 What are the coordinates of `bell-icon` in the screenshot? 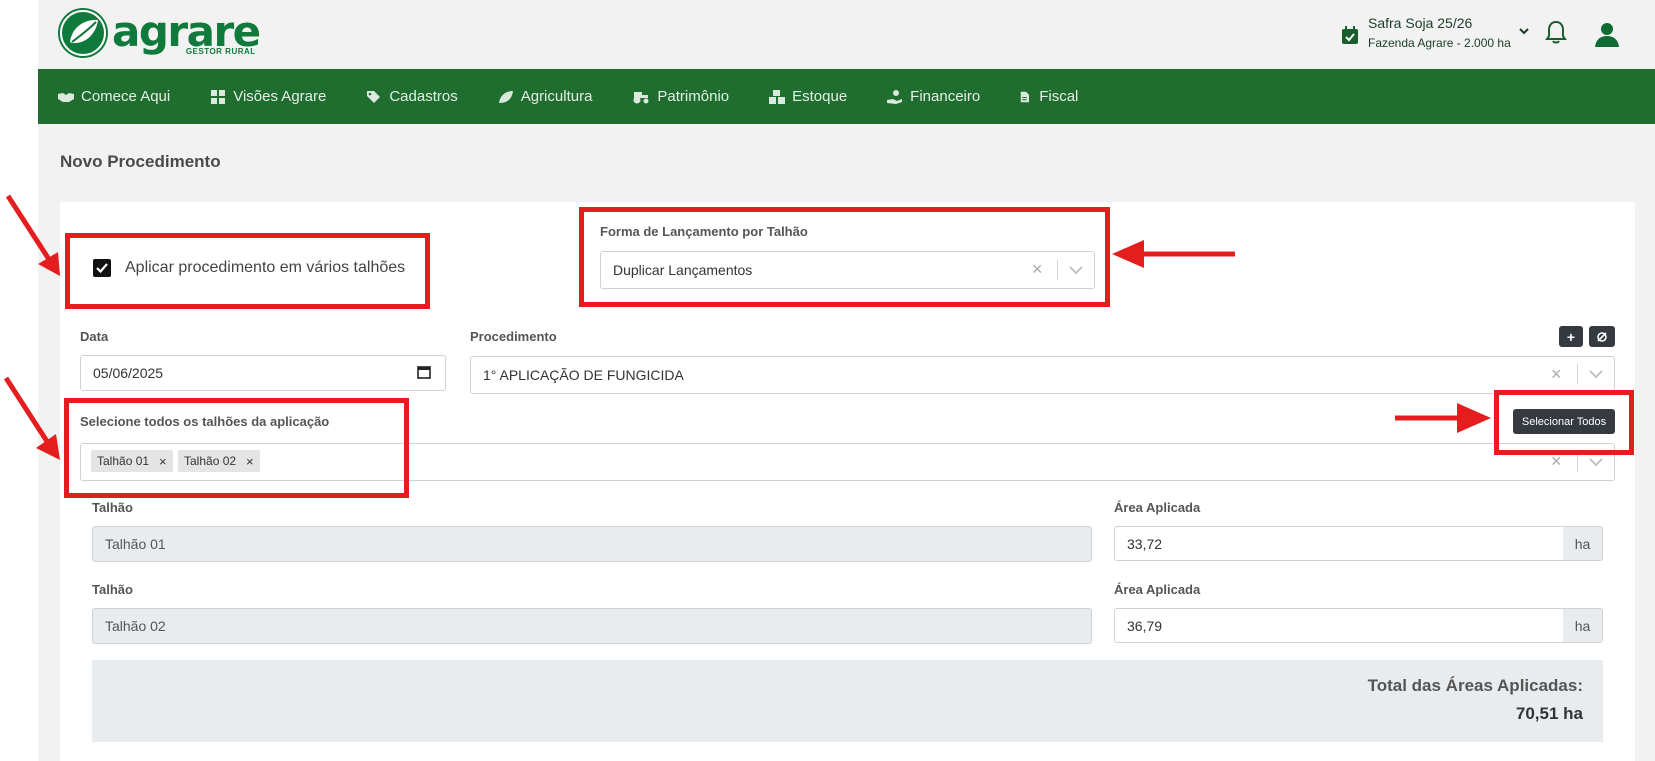 It's located at (1556, 32).